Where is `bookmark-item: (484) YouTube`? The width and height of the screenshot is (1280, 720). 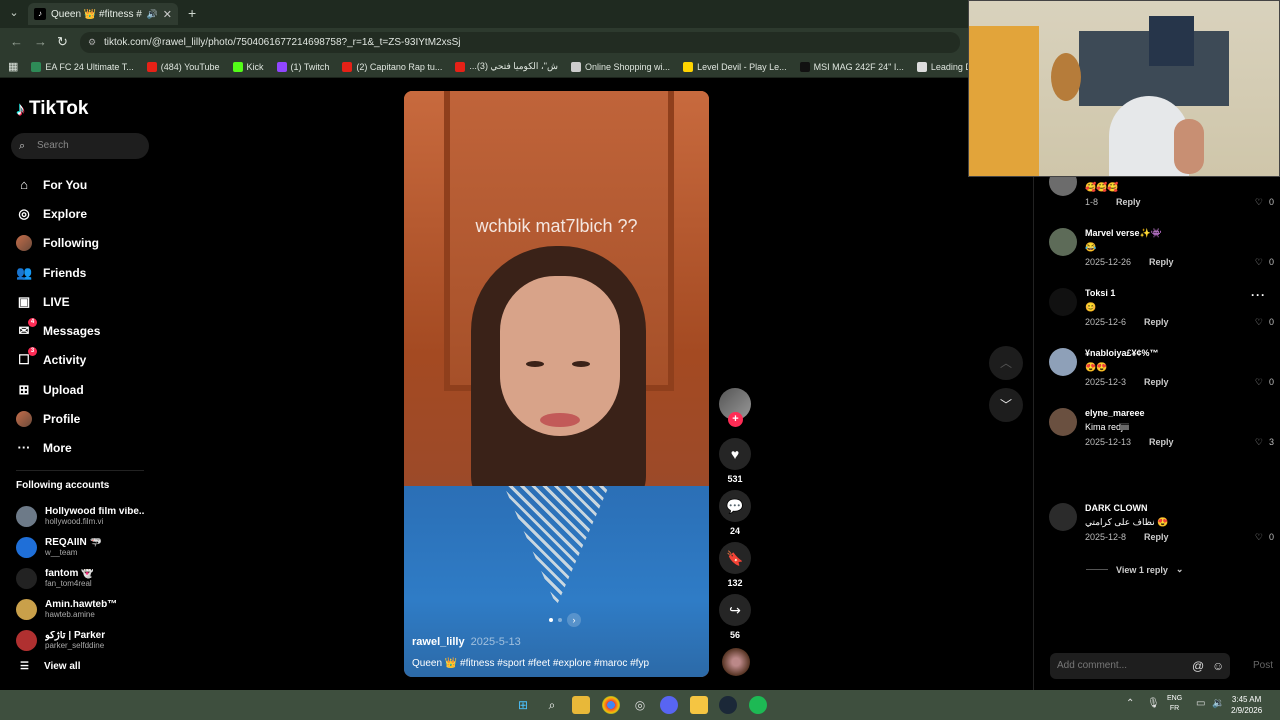
bookmark-item: (484) YouTube is located at coordinates (183, 66).